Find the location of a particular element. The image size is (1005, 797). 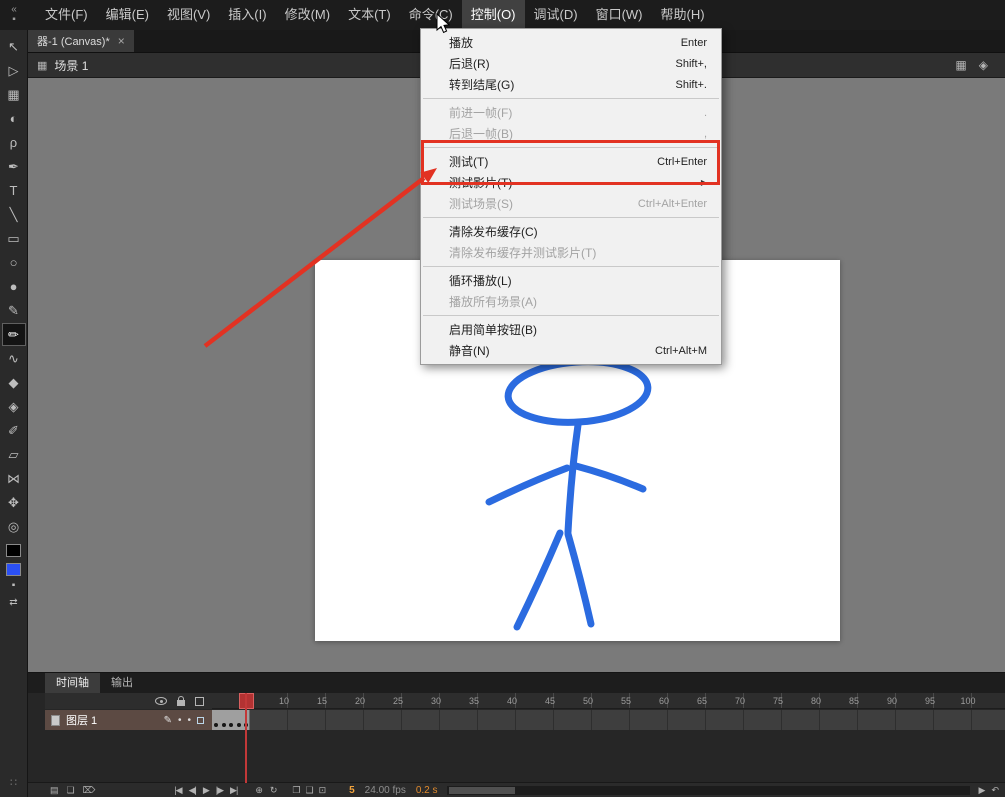

menu-window: 窗口(W) is located at coordinates (619, 15).